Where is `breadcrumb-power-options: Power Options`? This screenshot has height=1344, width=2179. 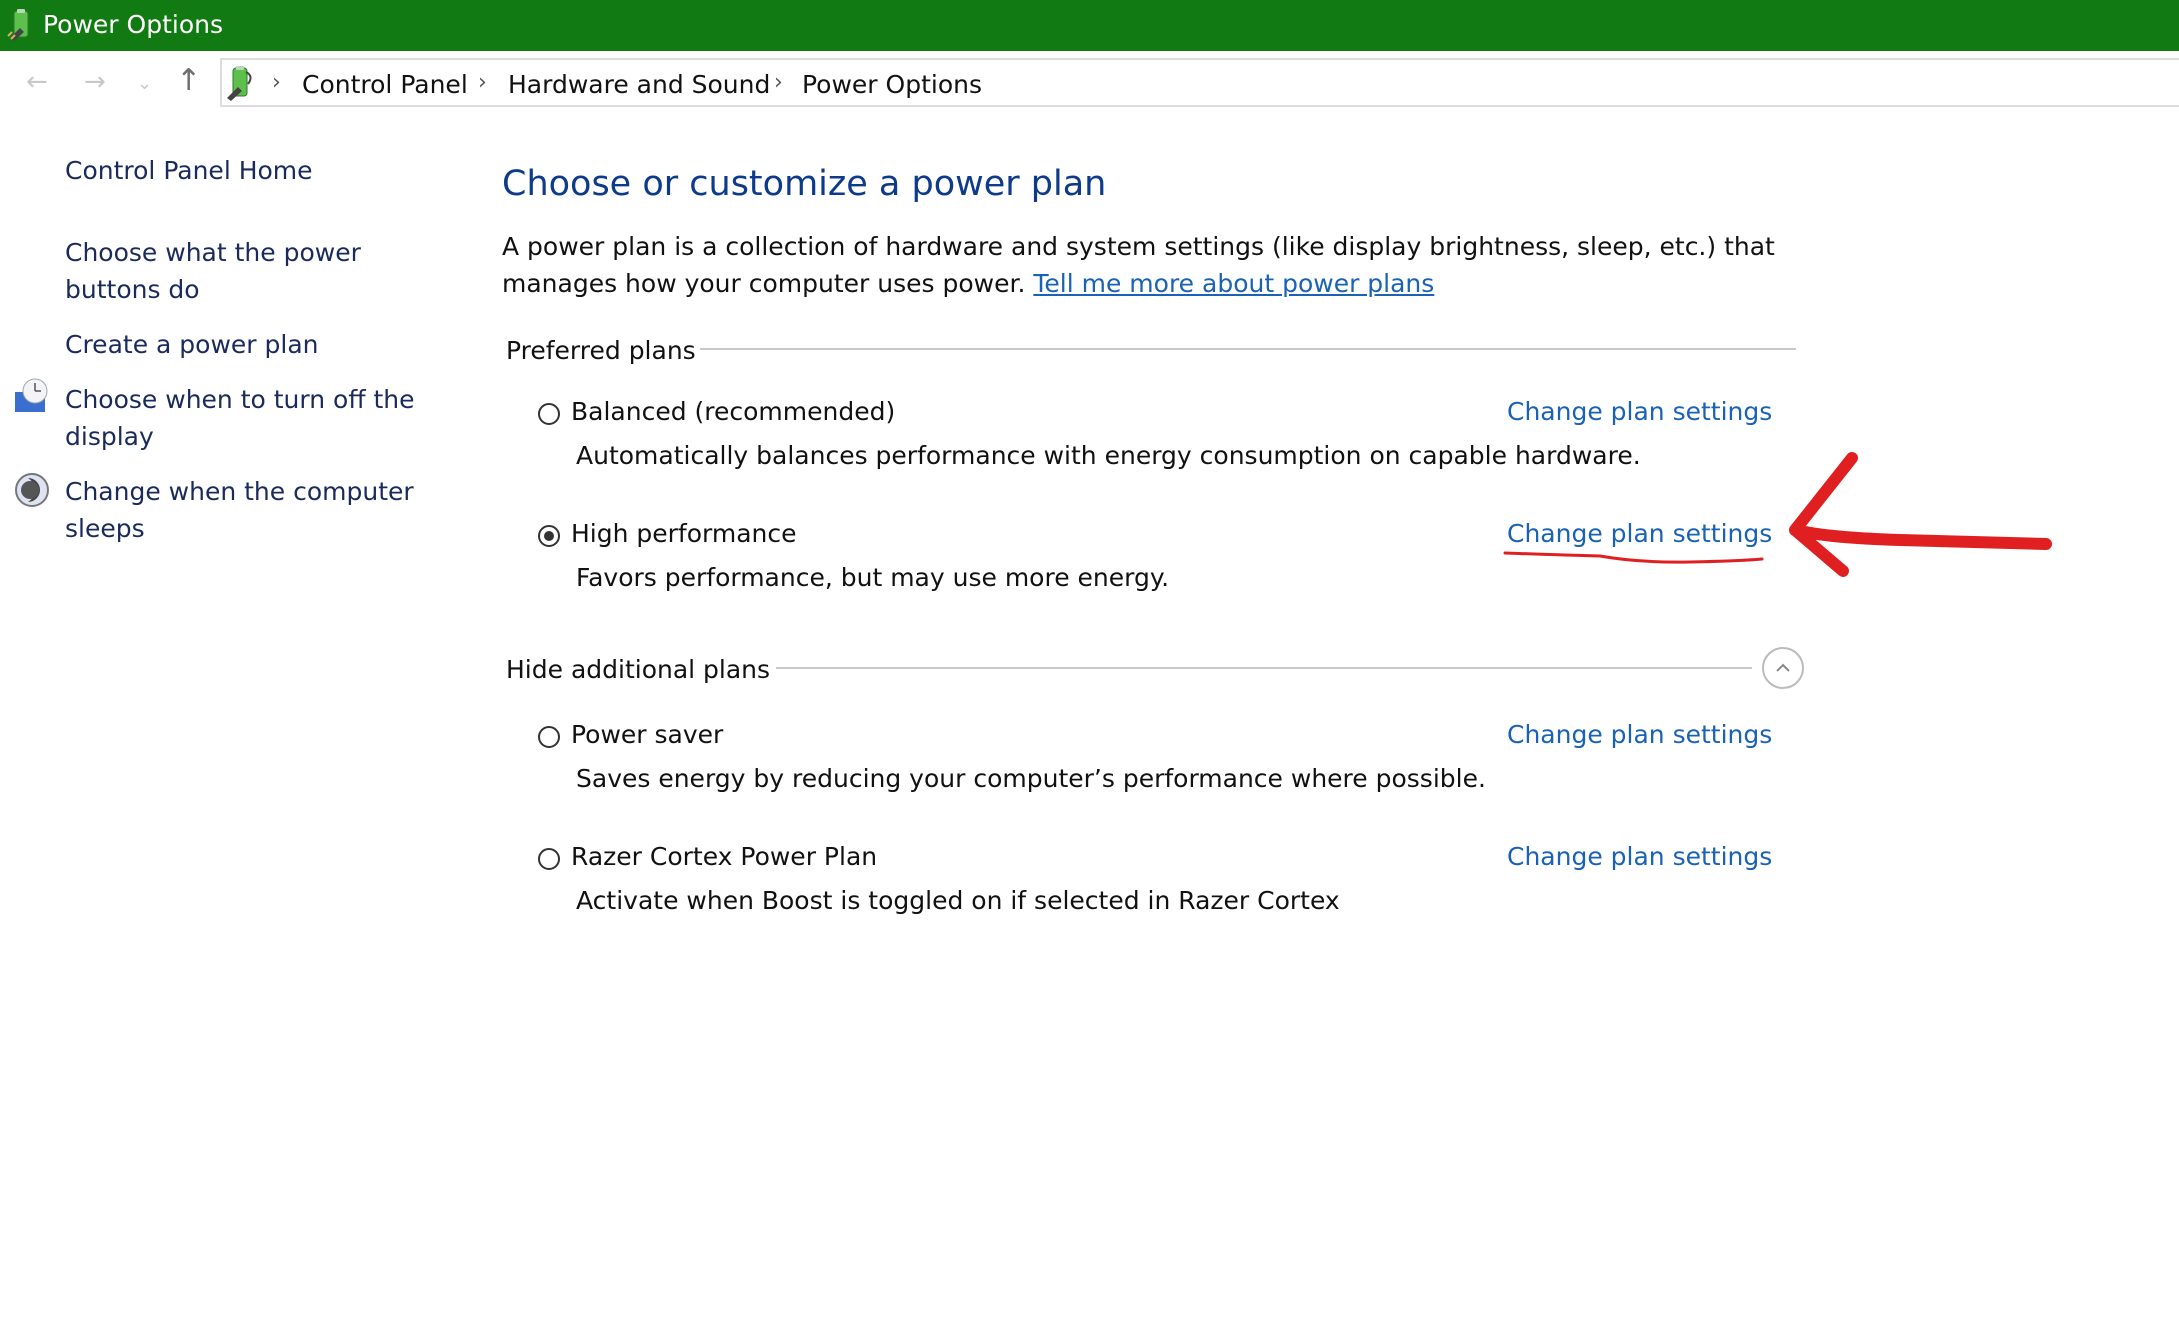
breadcrumb-power-options: Power Options is located at coordinates (892, 84).